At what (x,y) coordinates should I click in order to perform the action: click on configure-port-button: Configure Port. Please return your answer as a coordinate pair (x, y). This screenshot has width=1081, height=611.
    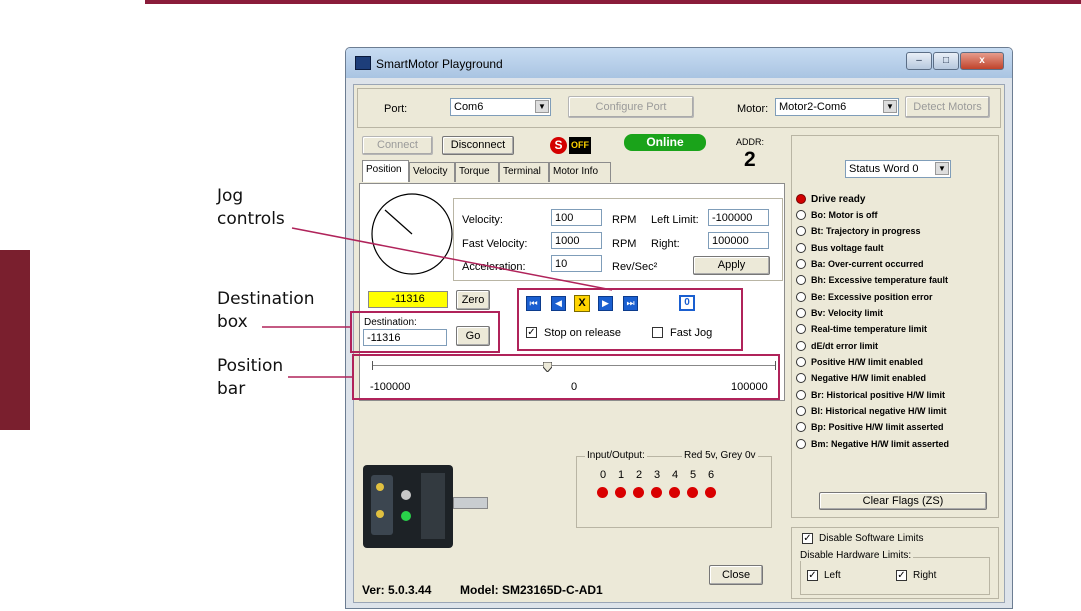
    Looking at the image, I should click on (631, 107).